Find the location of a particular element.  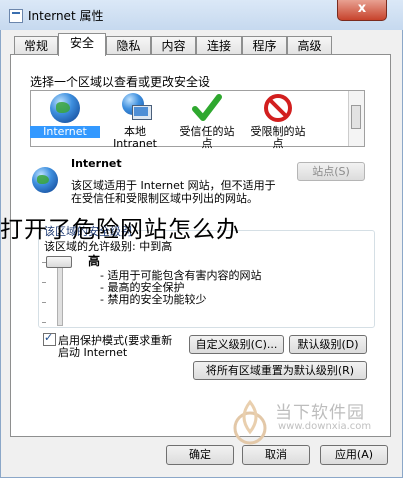

tab-privacy: 隐私 is located at coordinates (128, 45).